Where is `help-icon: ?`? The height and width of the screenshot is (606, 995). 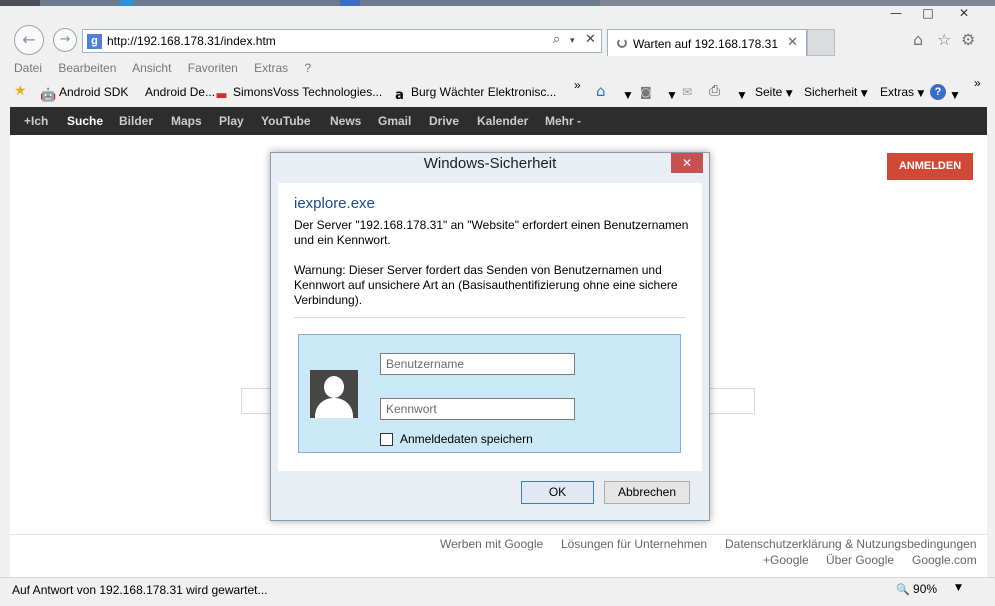
help-icon: ? is located at coordinates (938, 92).